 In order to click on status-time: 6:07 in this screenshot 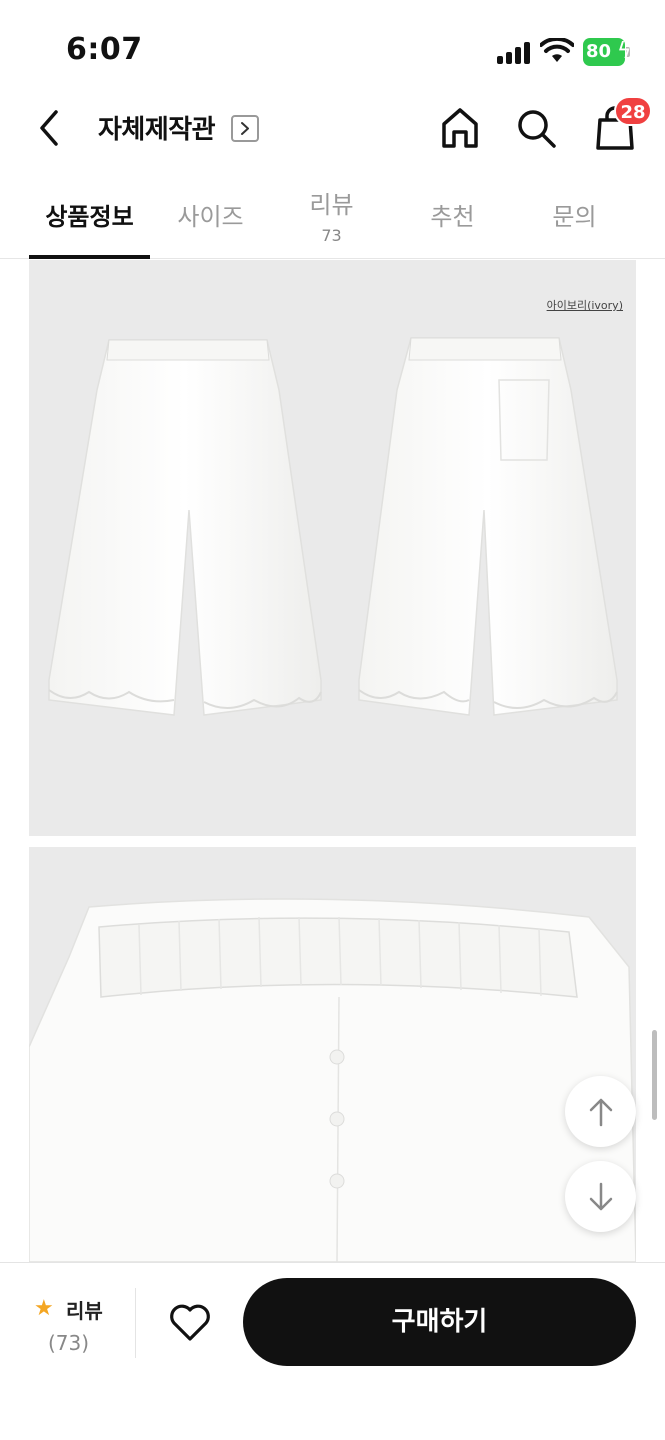, I will do `click(104, 49)`.